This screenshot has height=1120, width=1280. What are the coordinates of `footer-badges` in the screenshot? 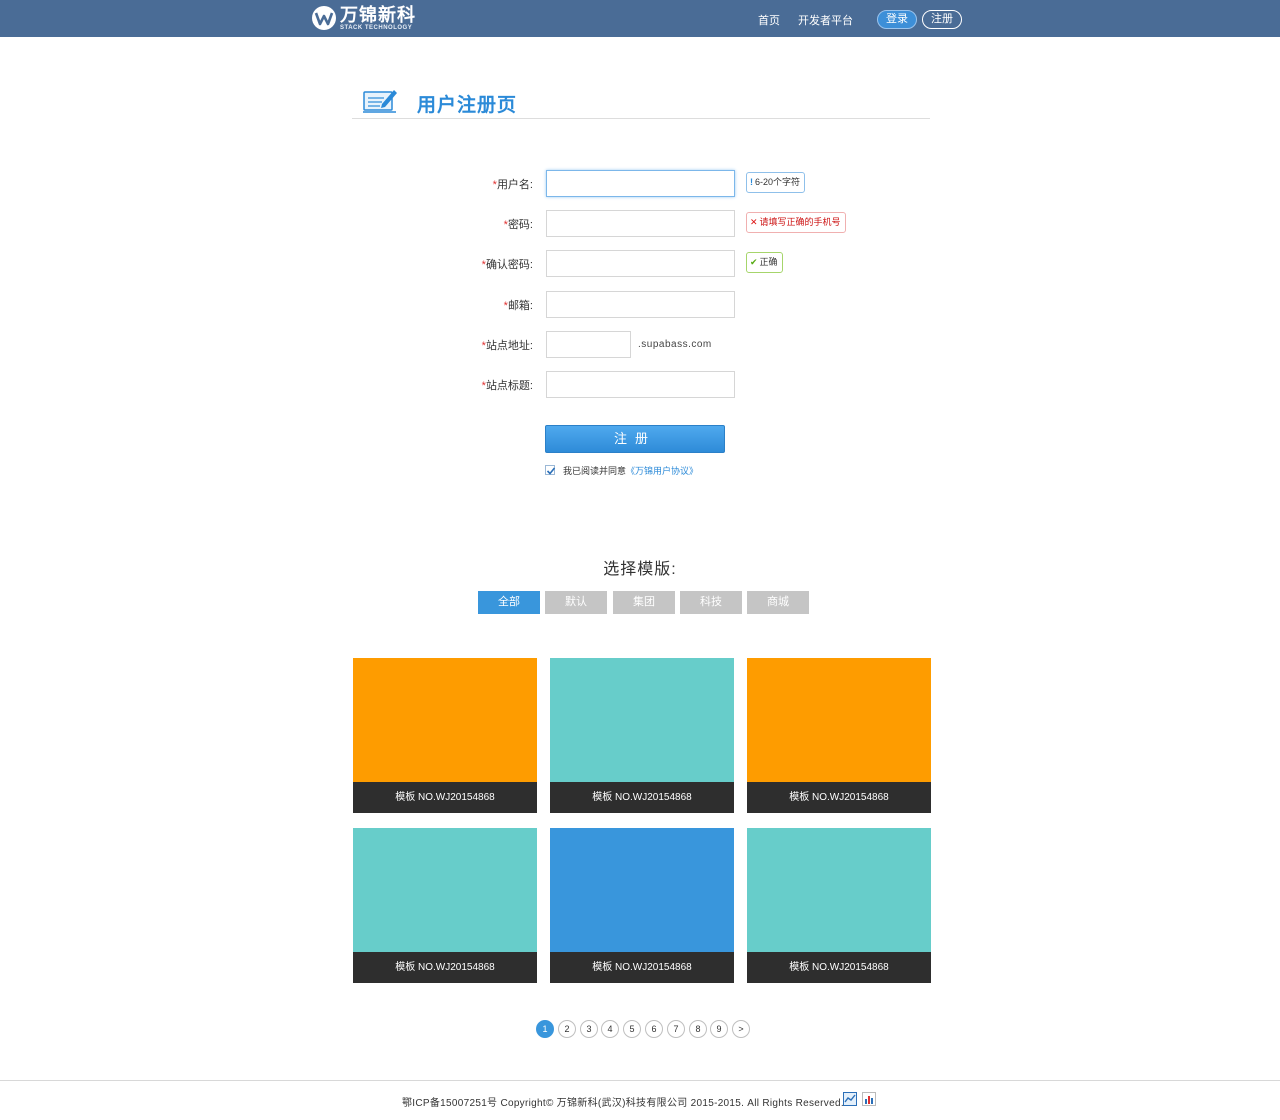 It's located at (859, 1101).